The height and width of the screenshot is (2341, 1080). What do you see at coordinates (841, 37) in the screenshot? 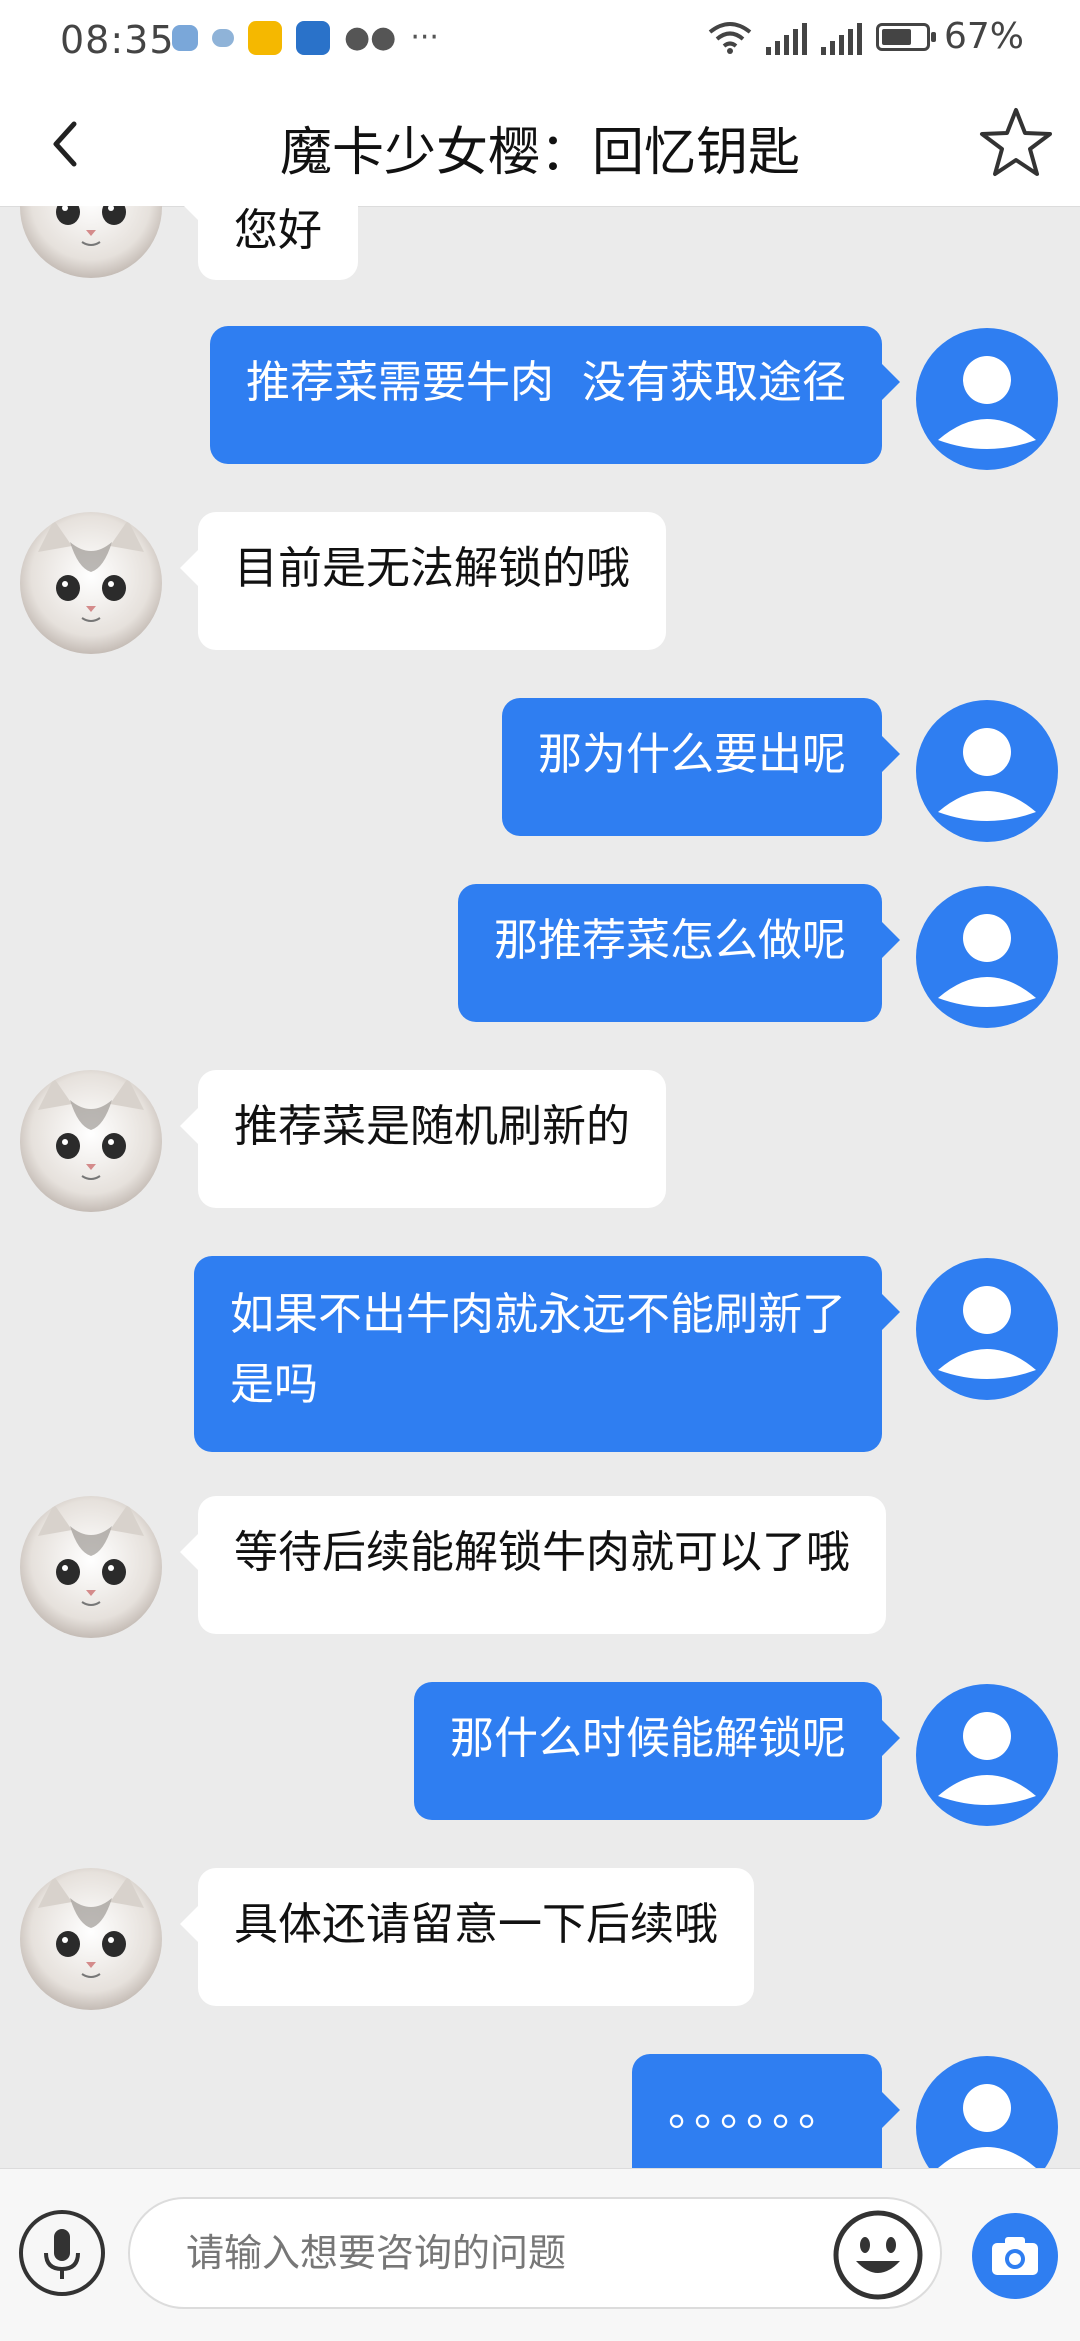
I see `signal-4g-2-icon` at bounding box center [841, 37].